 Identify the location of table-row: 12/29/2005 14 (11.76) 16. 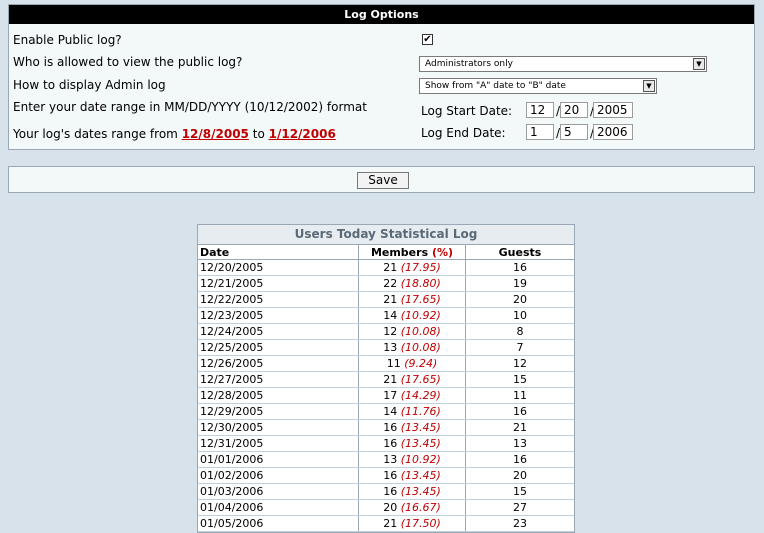
(386, 411).